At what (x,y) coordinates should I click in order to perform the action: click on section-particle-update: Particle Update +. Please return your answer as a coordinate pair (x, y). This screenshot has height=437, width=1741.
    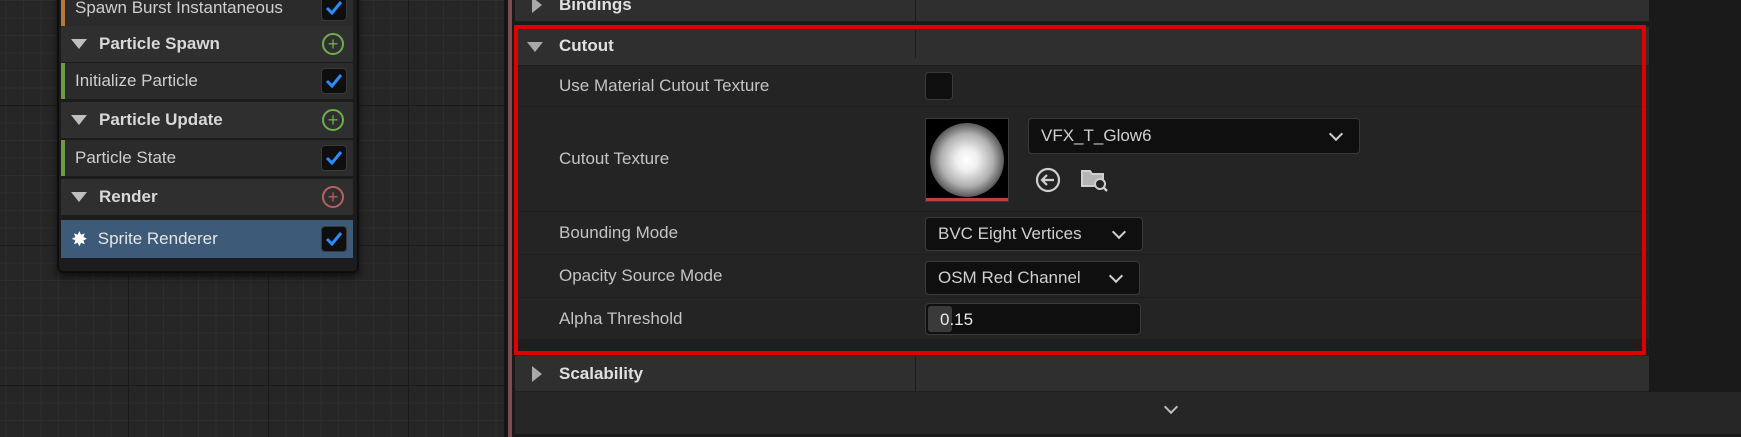
    Looking at the image, I should click on (207, 120).